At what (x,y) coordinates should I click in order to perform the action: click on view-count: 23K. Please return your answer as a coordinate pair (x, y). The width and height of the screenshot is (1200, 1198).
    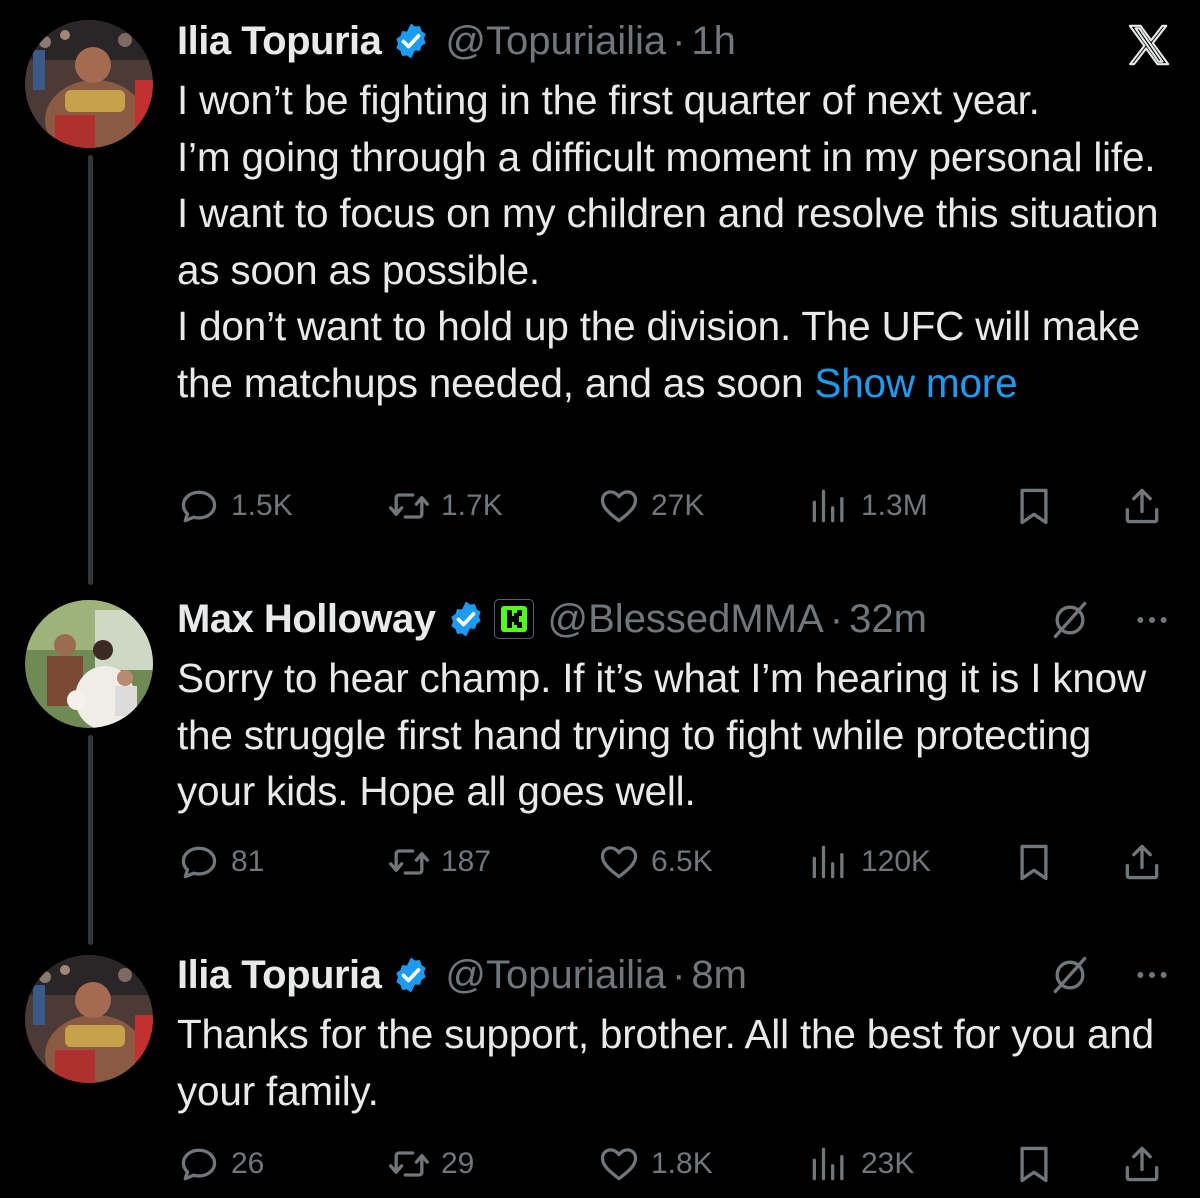
    Looking at the image, I should click on (888, 1163).